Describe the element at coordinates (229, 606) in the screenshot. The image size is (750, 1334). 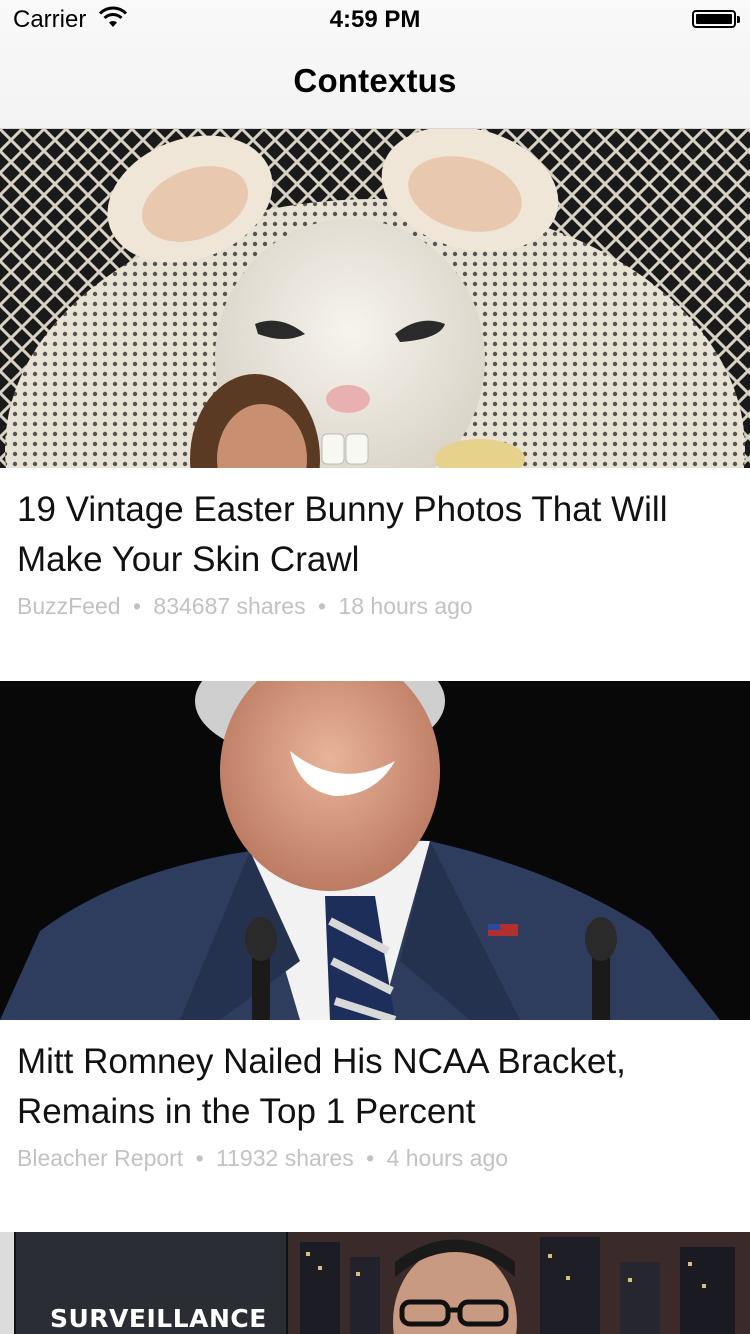
I see `article-shares: 834687 shares` at that location.